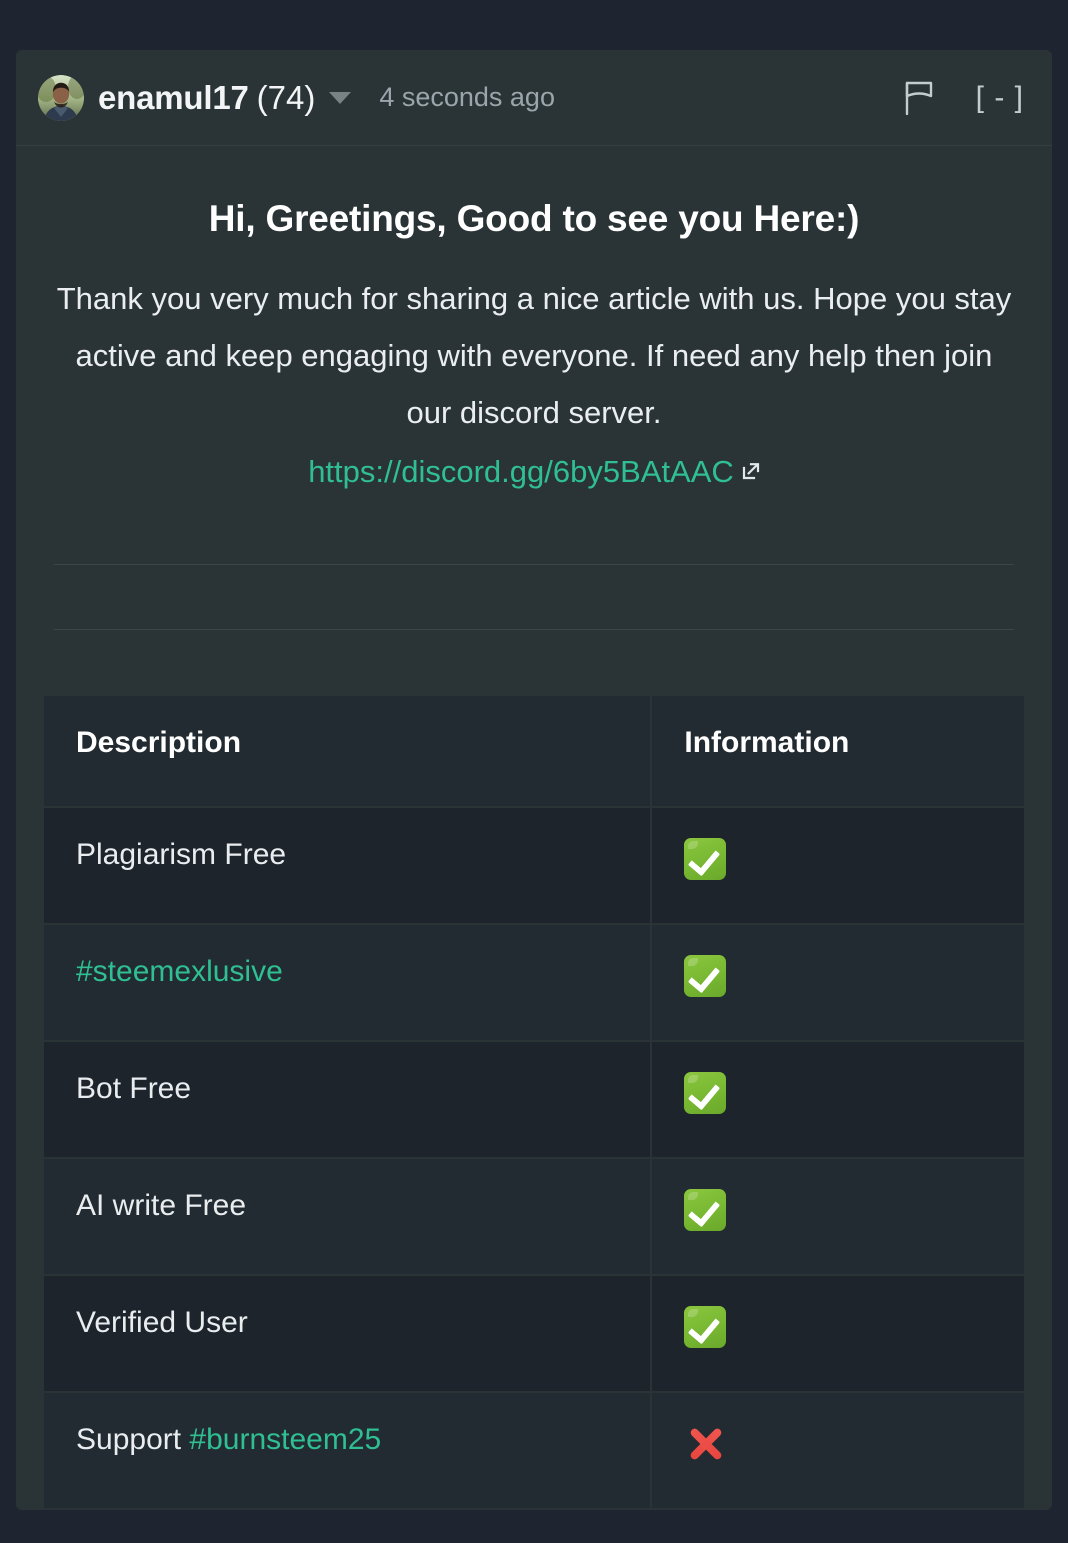  Describe the element at coordinates (534, 629) in the screenshot. I see `divider-bottom` at that location.